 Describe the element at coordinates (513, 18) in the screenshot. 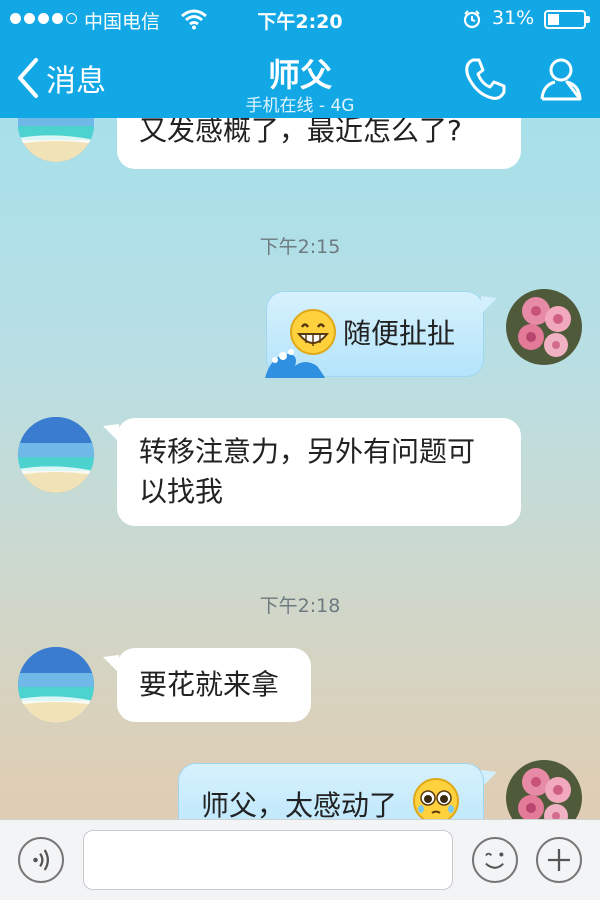

I see `battery-percent: 31%` at that location.